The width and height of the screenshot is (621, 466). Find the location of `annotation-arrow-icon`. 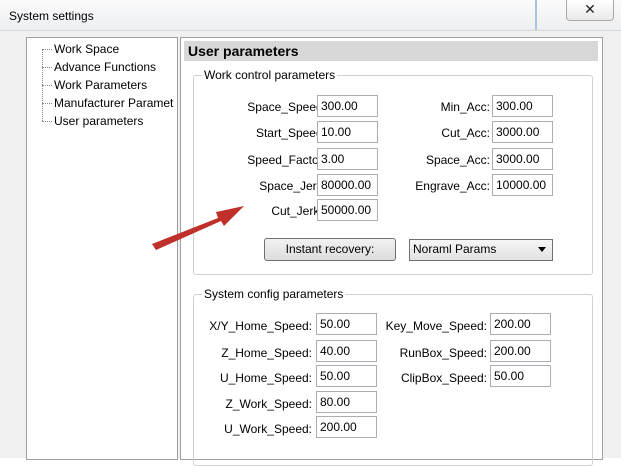

annotation-arrow-icon is located at coordinates (198, 228).